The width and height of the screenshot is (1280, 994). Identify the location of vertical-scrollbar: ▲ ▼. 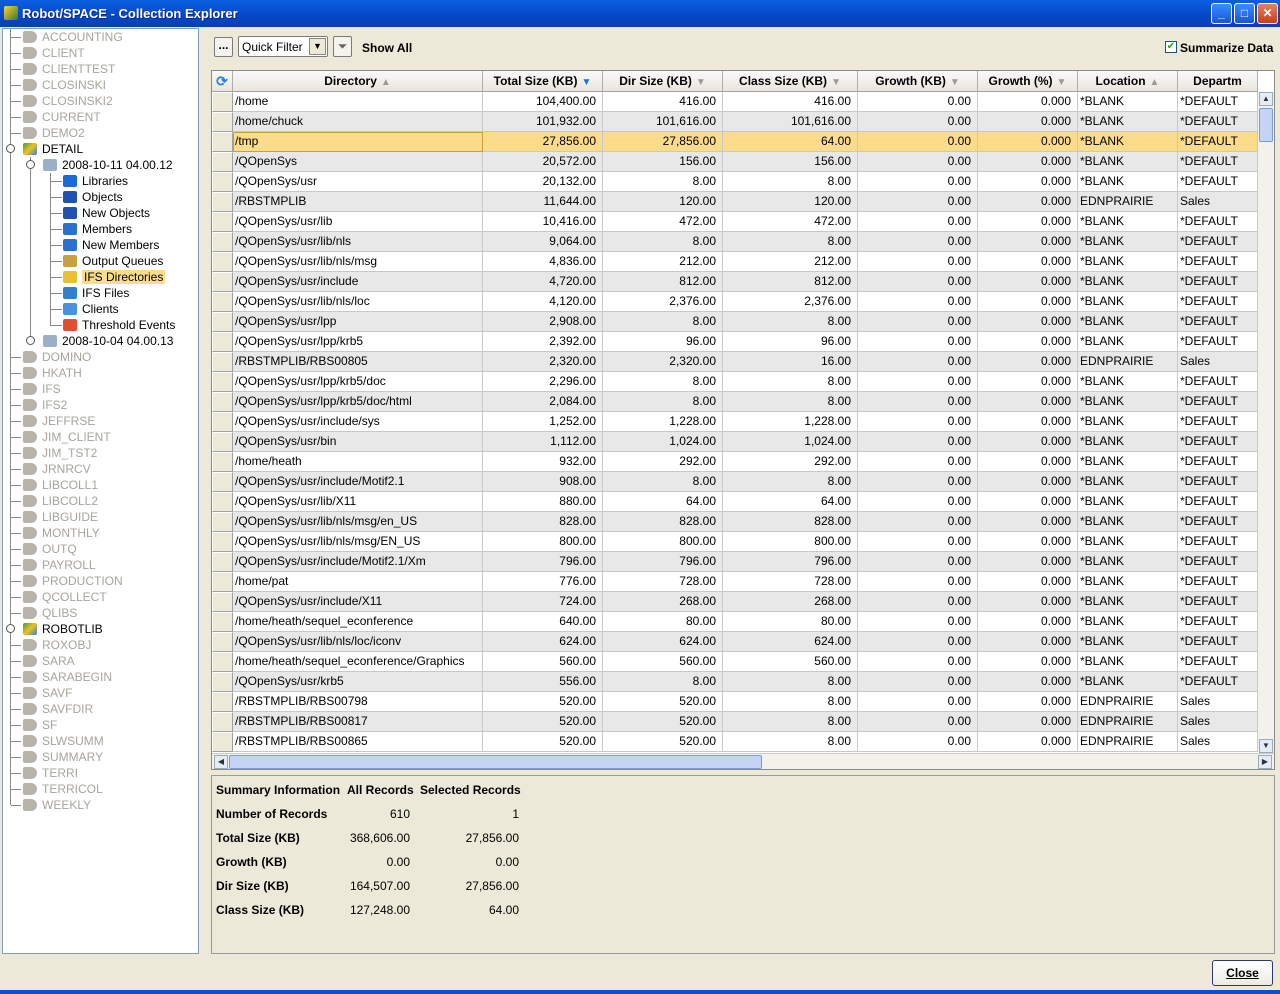
(1266, 422).